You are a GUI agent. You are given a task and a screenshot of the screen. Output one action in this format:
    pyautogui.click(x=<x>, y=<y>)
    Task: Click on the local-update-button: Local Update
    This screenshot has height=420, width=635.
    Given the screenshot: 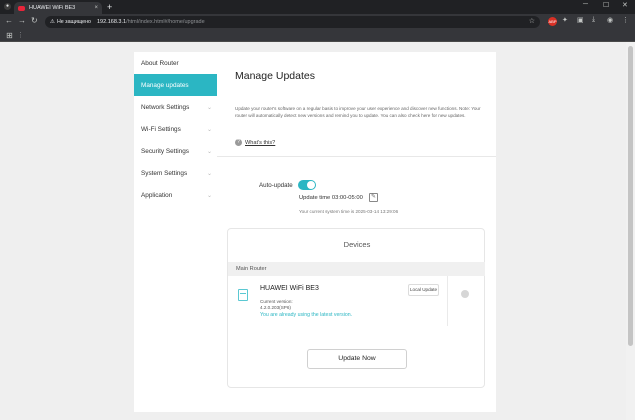 What is the action you would take?
    pyautogui.click(x=423, y=290)
    